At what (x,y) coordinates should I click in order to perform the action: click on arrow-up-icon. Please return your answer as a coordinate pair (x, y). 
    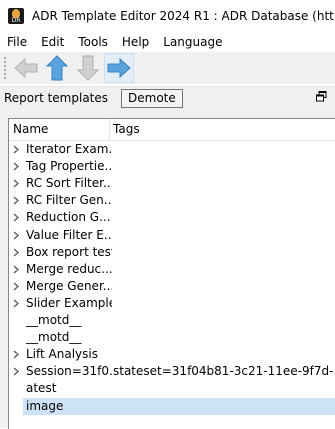
    Looking at the image, I should click on (57, 68).